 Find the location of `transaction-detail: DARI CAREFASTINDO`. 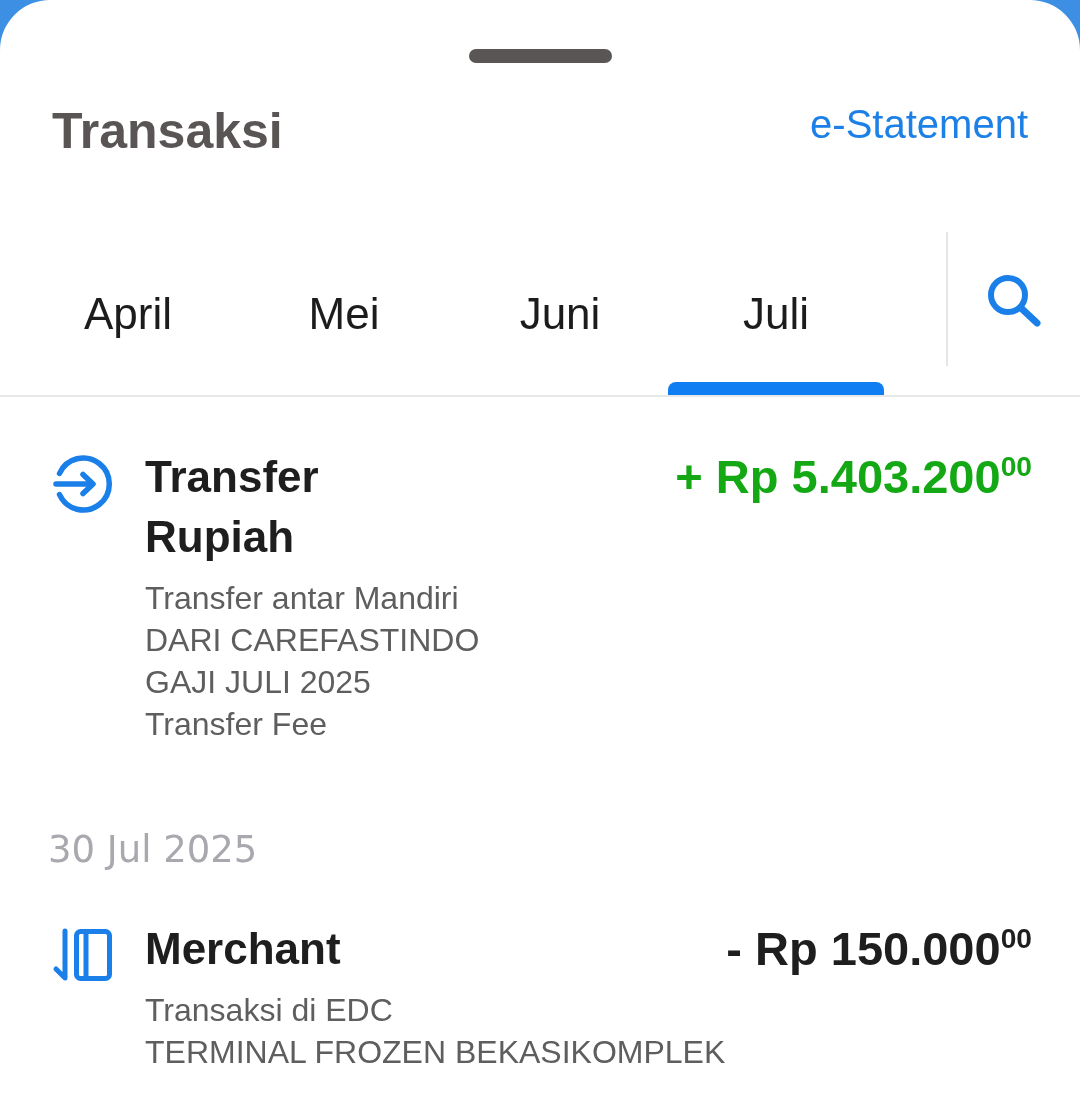

transaction-detail: DARI CAREFASTINDO is located at coordinates (313, 640).